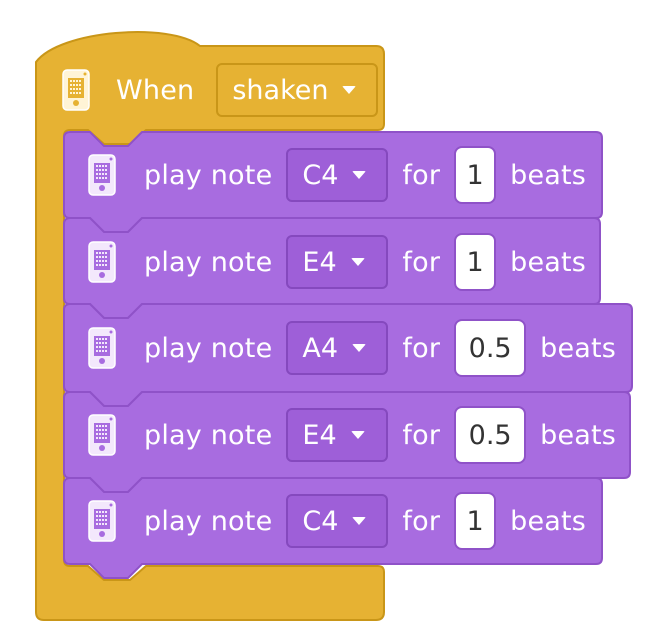 The height and width of the screenshot is (640, 648). Describe the element at coordinates (155, 90) in the screenshot. I see `when-label: When` at that location.